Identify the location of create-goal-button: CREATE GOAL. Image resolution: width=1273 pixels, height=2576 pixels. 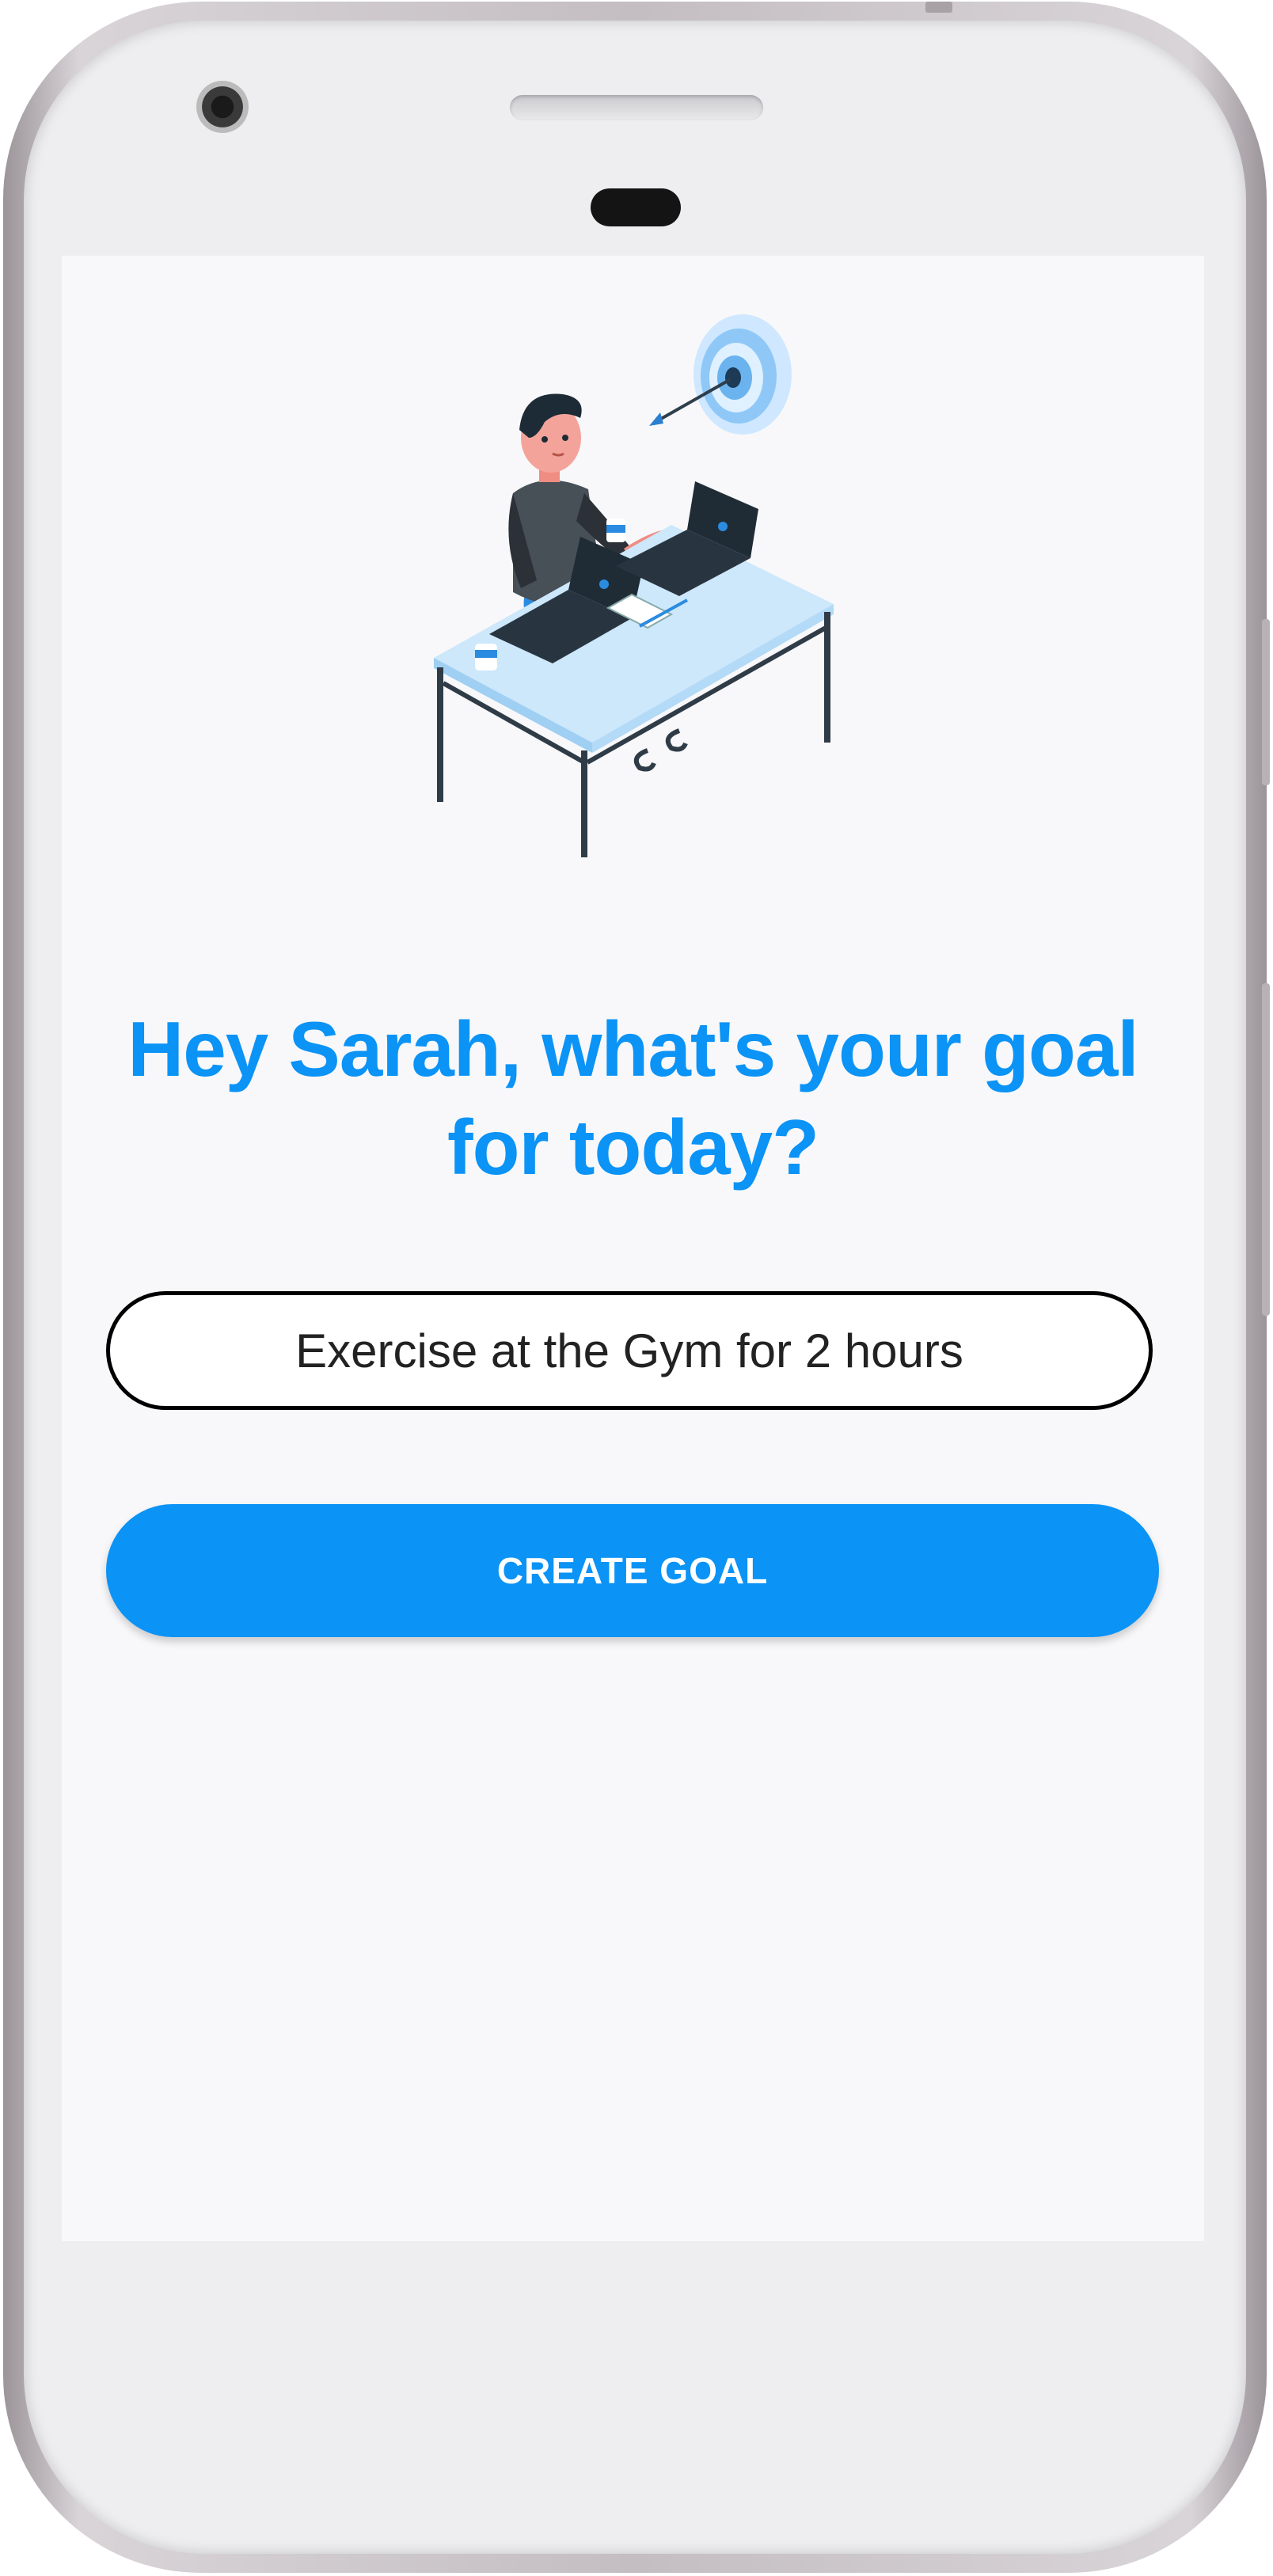
(632, 1570).